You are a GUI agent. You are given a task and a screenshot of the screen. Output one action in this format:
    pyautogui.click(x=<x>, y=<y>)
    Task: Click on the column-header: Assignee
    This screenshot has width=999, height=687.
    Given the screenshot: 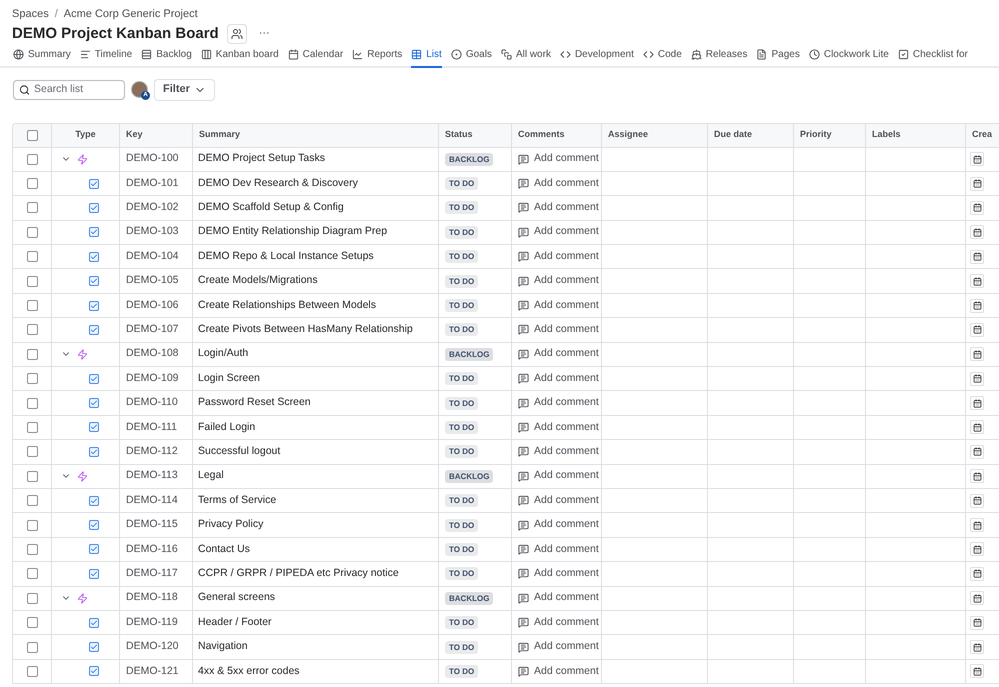 What is the action you would take?
    pyautogui.click(x=655, y=135)
    